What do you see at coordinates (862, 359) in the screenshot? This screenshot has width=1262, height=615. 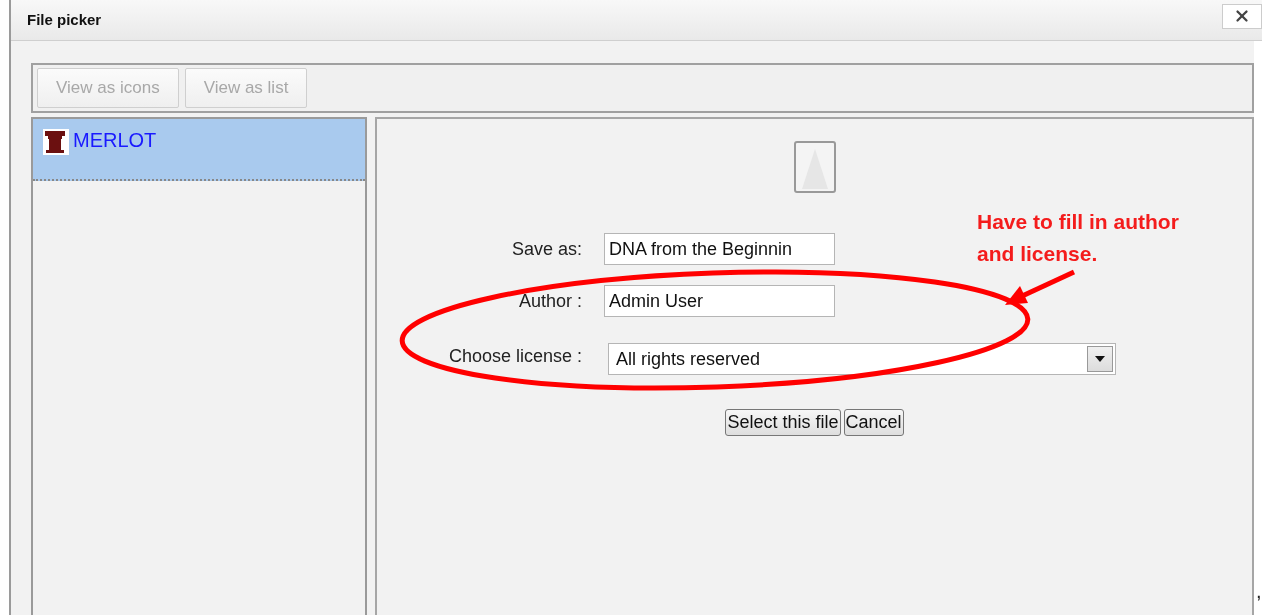 I see `license-select: All rights reserved` at bounding box center [862, 359].